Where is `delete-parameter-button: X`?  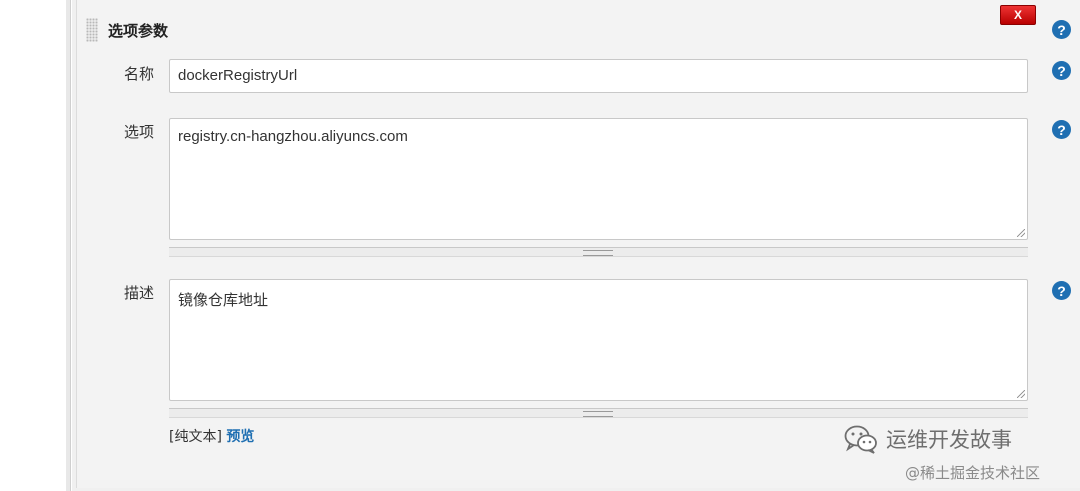 delete-parameter-button: X is located at coordinates (1018, 15).